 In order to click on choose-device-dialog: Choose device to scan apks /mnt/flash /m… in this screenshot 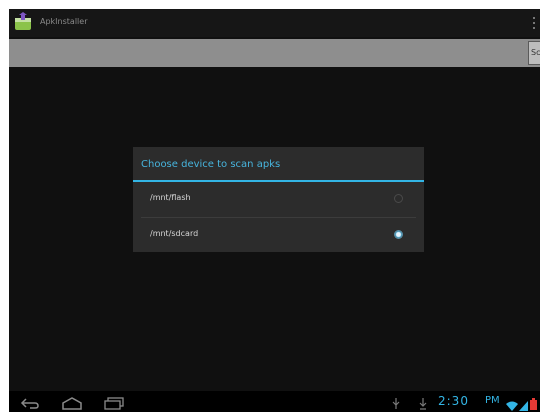, I will do `click(278, 199)`.